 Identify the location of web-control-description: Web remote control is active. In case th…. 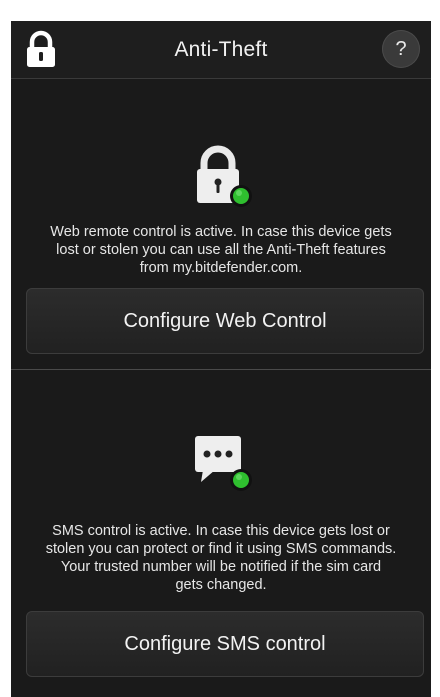
(221, 250).